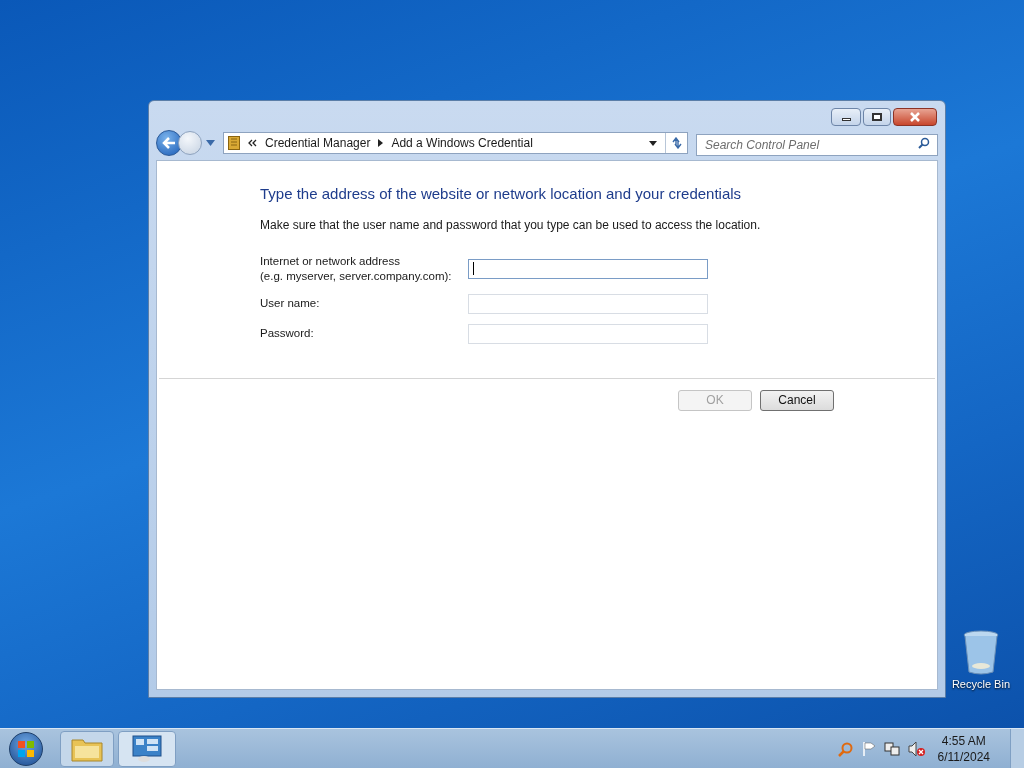  What do you see at coordinates (473, 268) in the screenshot?
I see `text-cursor` at bounding box center [473, 268].